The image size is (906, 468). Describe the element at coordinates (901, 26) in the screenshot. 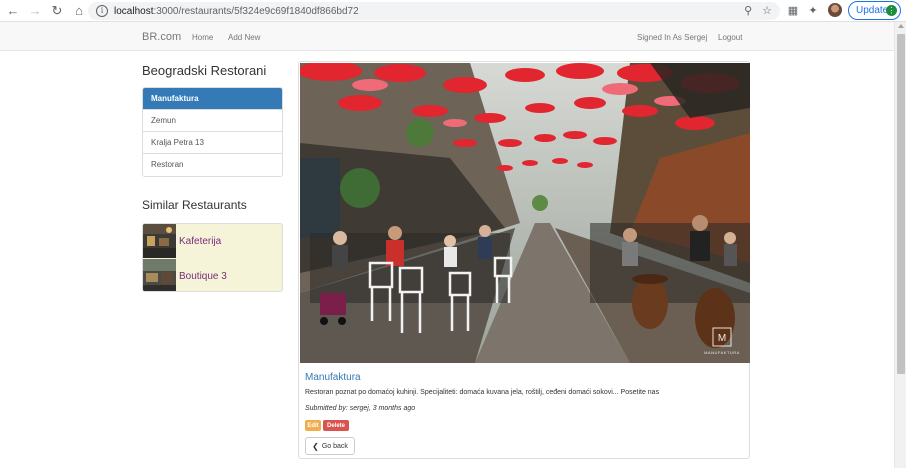

I see `scroll-up-icon` at that location.